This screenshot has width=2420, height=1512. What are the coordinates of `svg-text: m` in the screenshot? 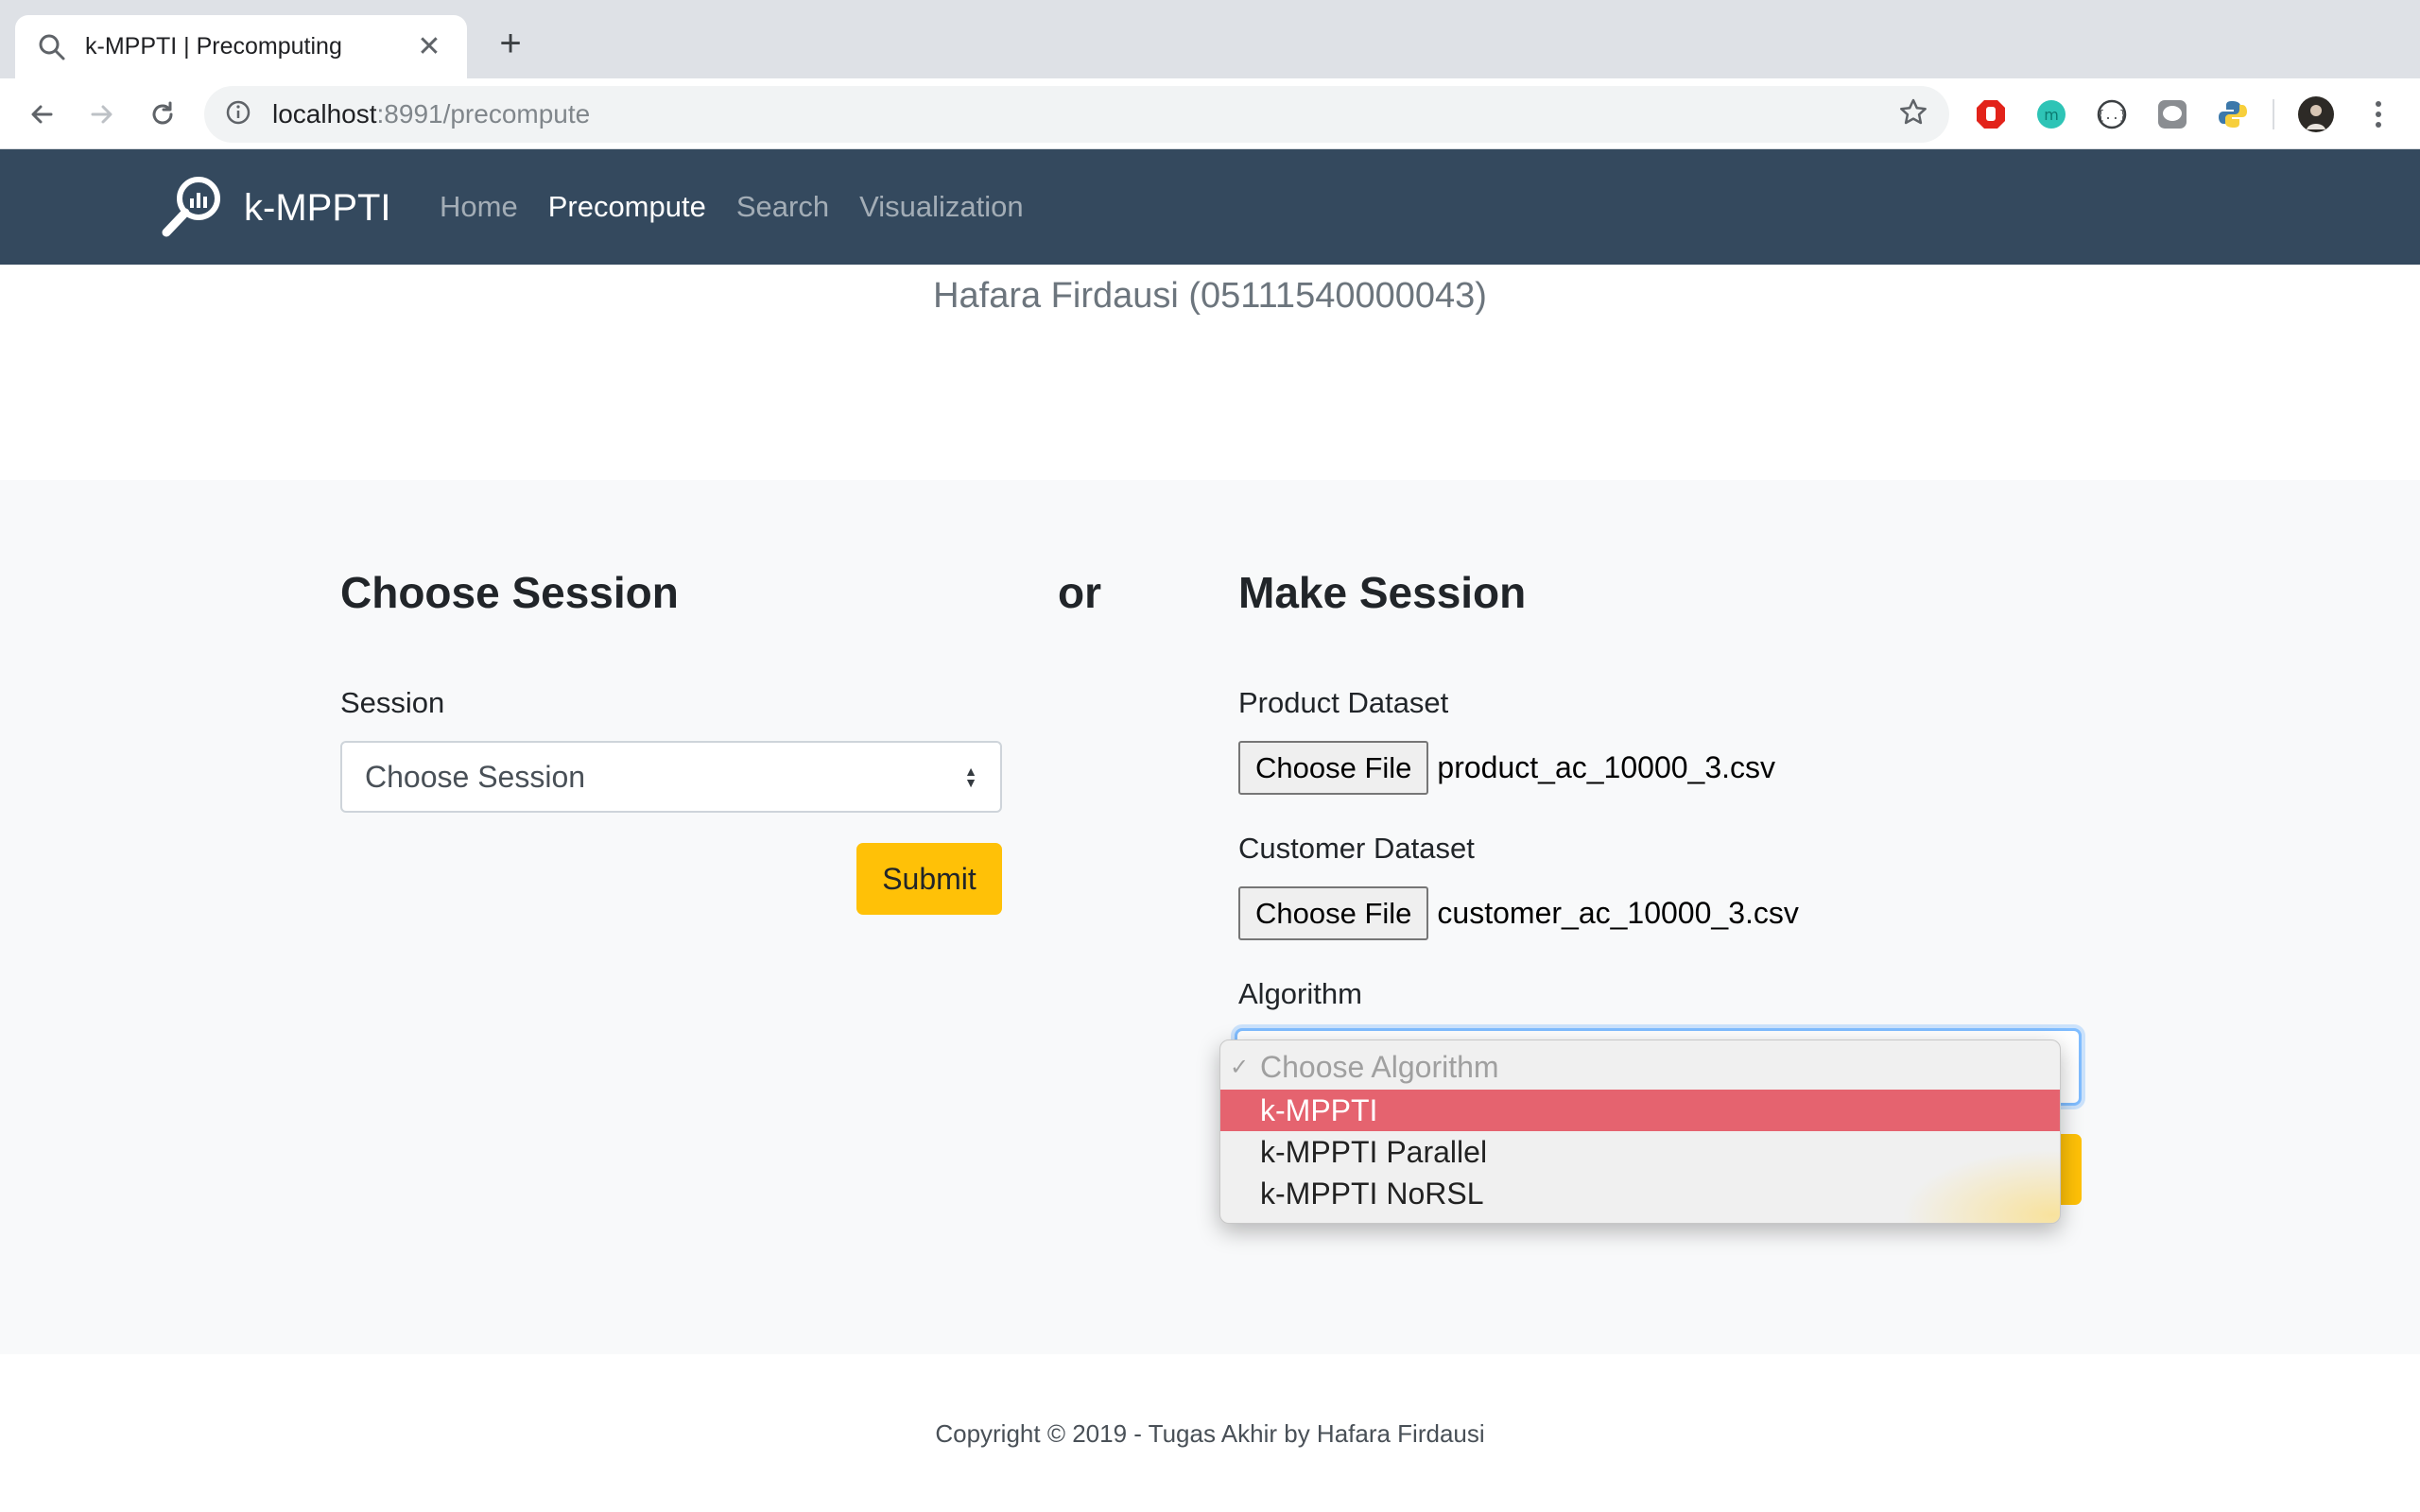 It's located at (2051, 115).